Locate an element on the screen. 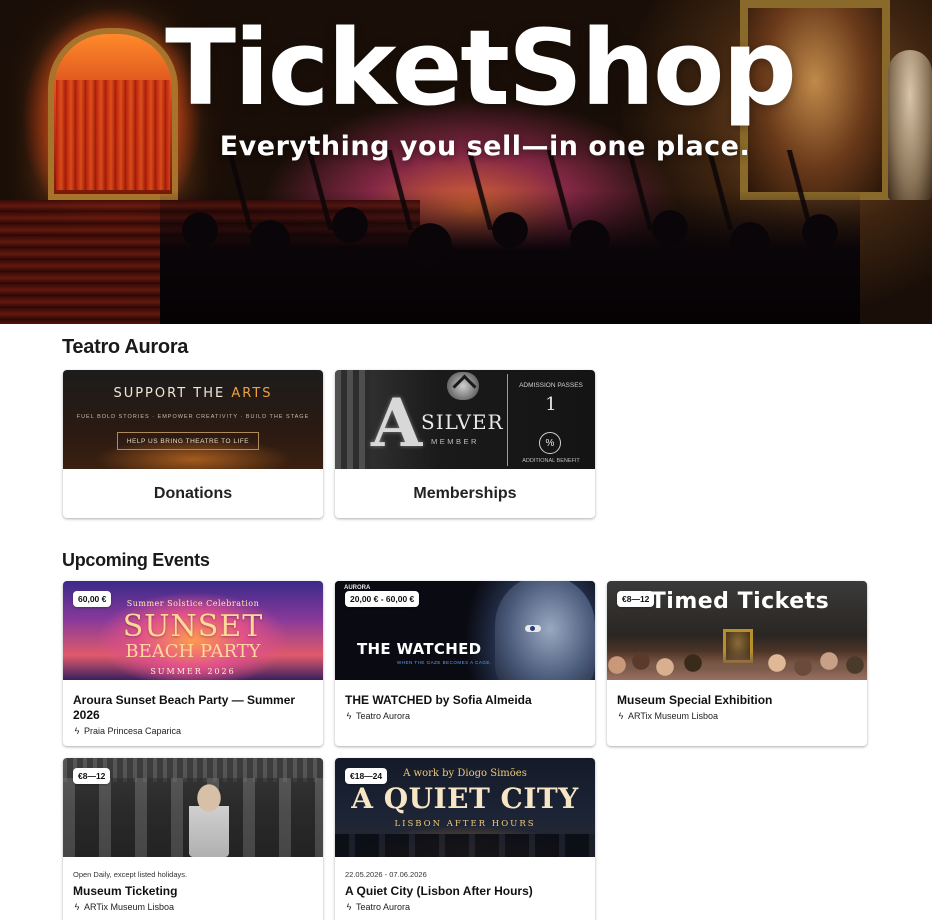 This screenshot has width=932, height=920. event-title: Aroura Sunset Beach Party — Summer 2026 is located at coordinates (184, 707).